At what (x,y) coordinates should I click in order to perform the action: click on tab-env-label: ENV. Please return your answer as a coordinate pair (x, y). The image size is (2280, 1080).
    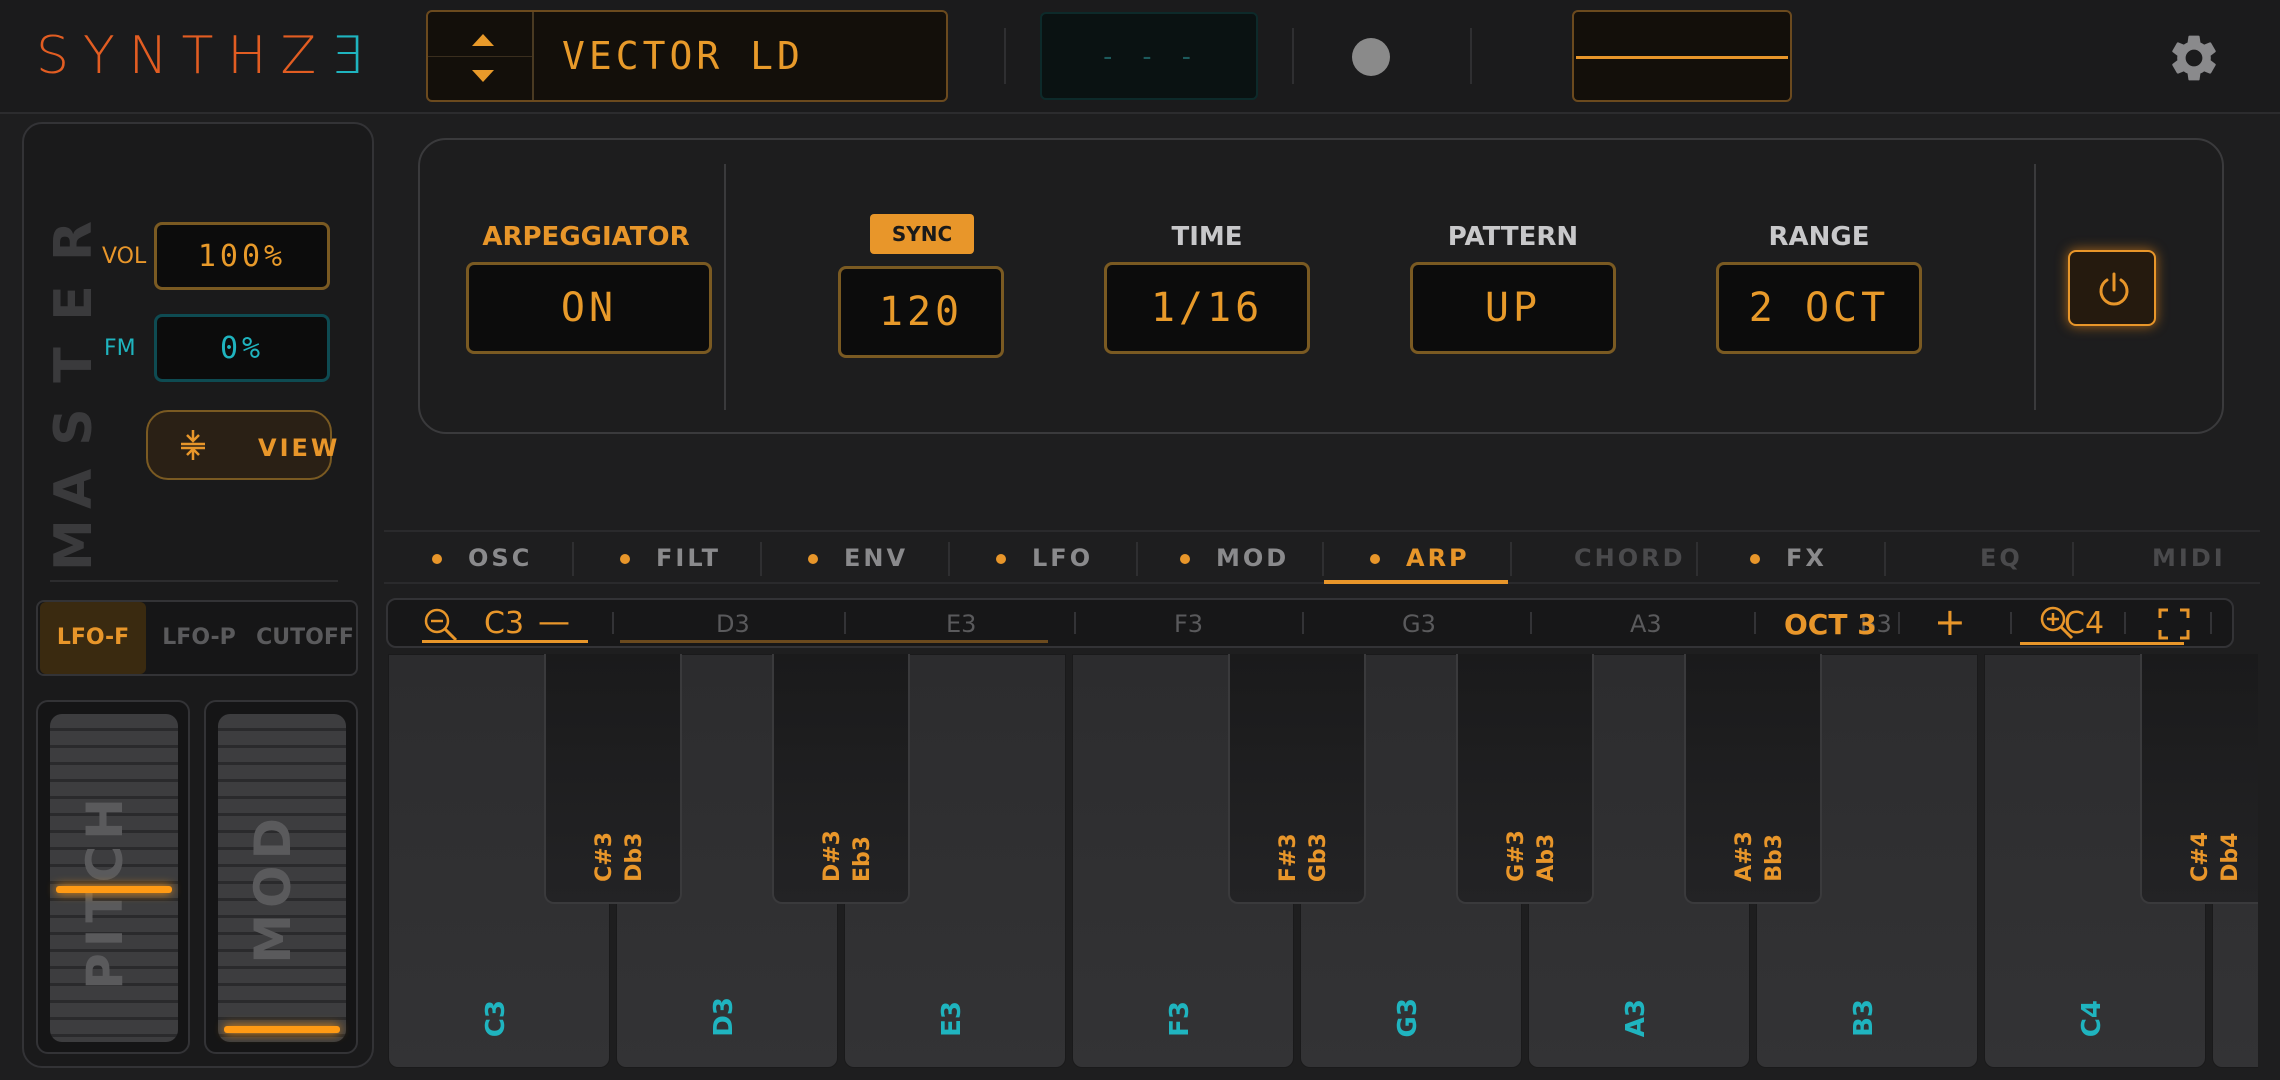
    Looking at the image, I should click on (876, 558).